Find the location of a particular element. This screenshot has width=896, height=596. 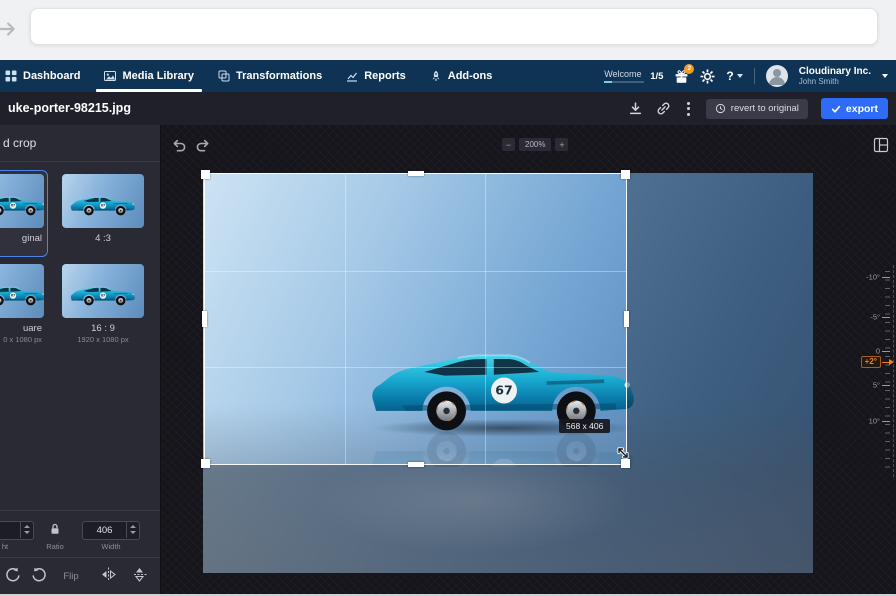

address-bar is located at coordinates (454, 26).